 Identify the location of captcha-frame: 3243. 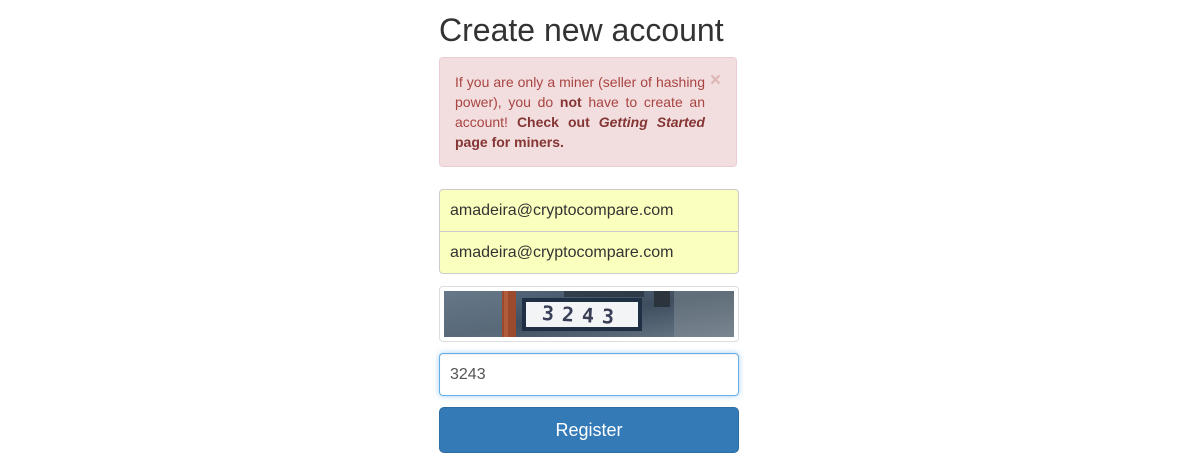
(589, 314).